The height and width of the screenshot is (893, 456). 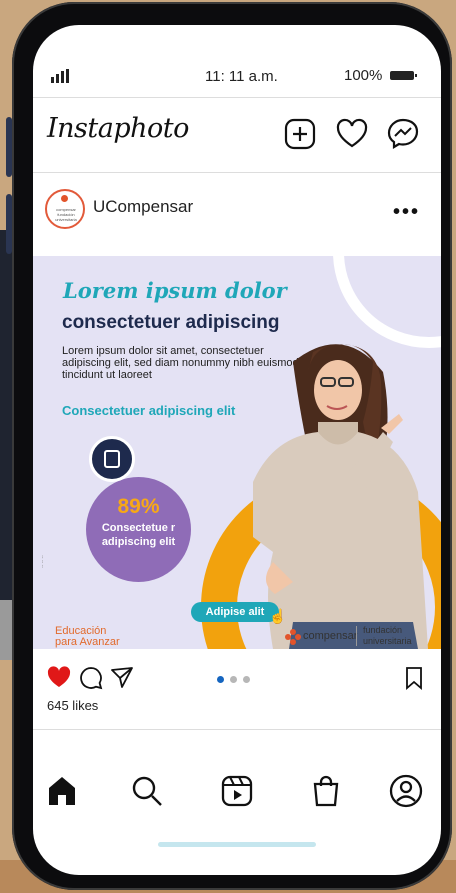 I want to click on messenger-icon, so click(x=403, y=134).